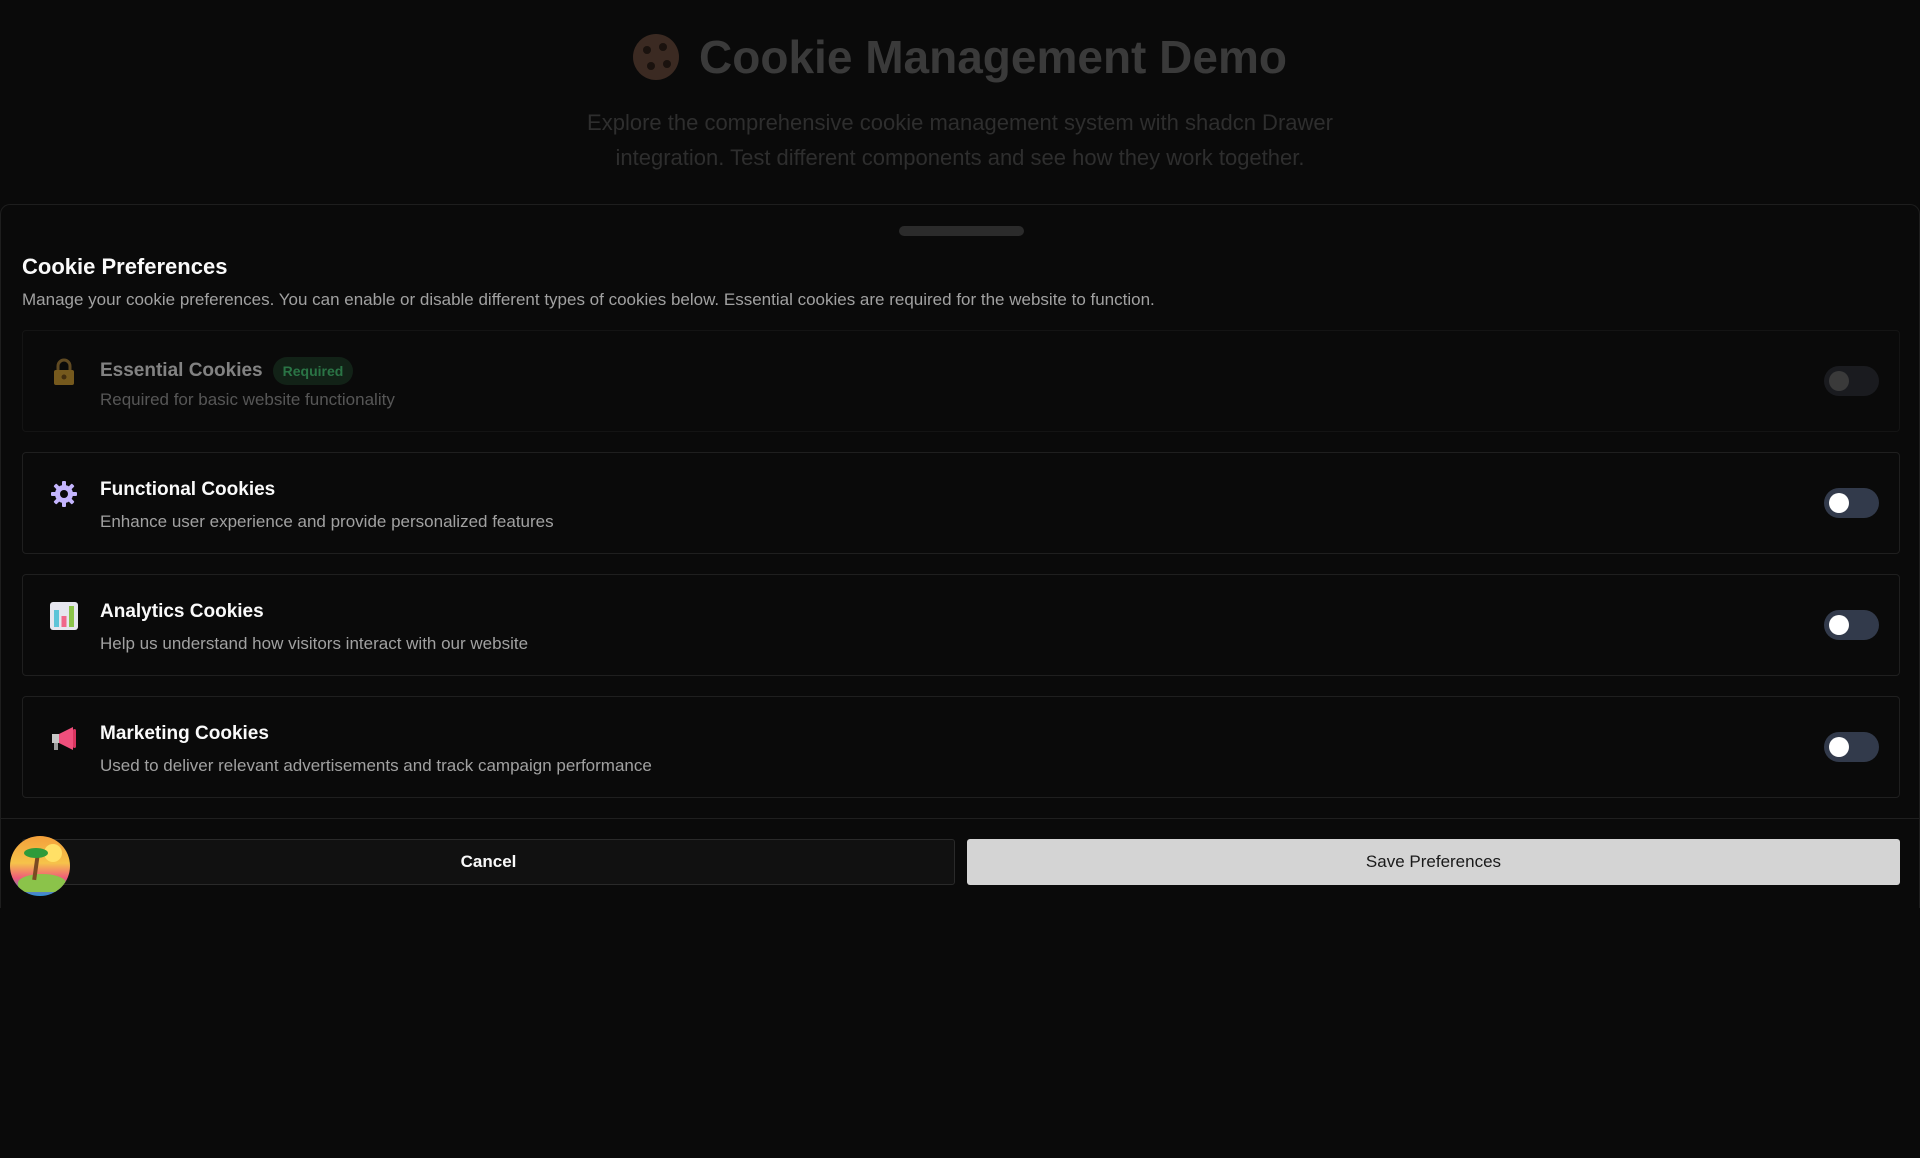 This screenshot has width=1920, height=1158. I want to click on bar-chart-icon, so click(64, 616).